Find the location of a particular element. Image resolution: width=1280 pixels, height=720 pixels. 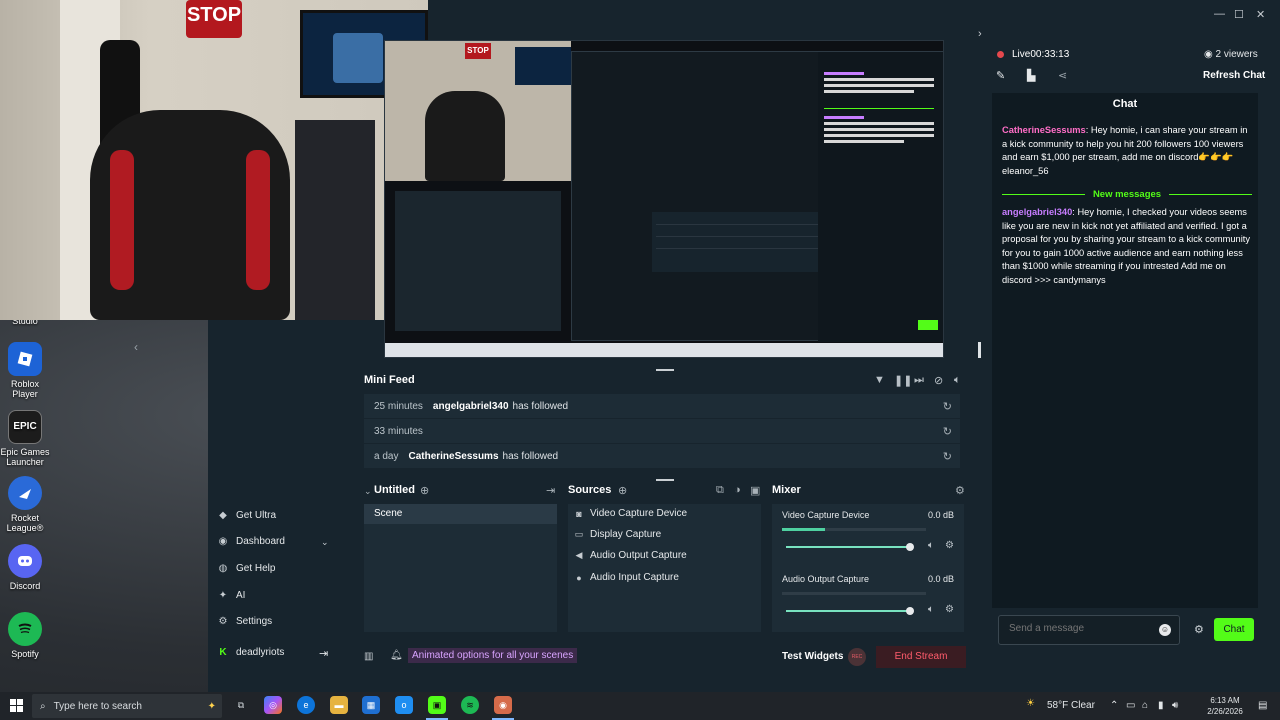

preview-chair is located at coordinates (465, 136).